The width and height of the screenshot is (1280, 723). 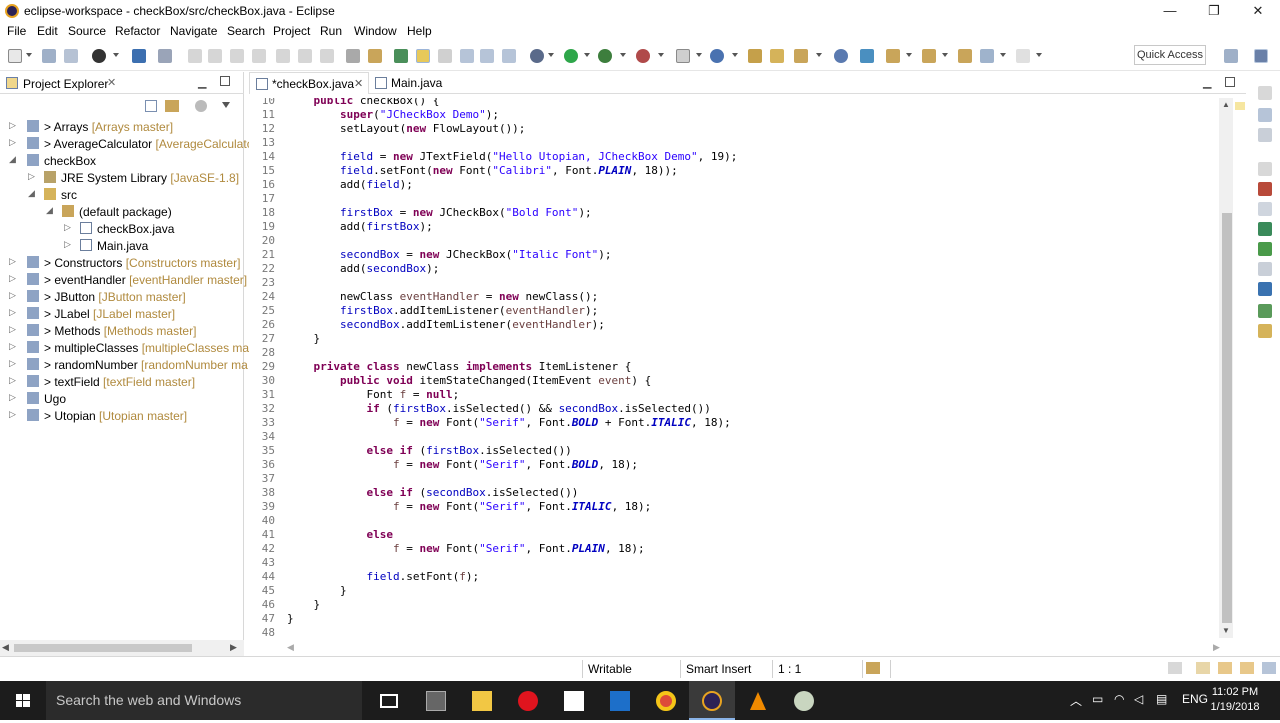 I want to click on code-line: 40, so click(x=739, y=521).